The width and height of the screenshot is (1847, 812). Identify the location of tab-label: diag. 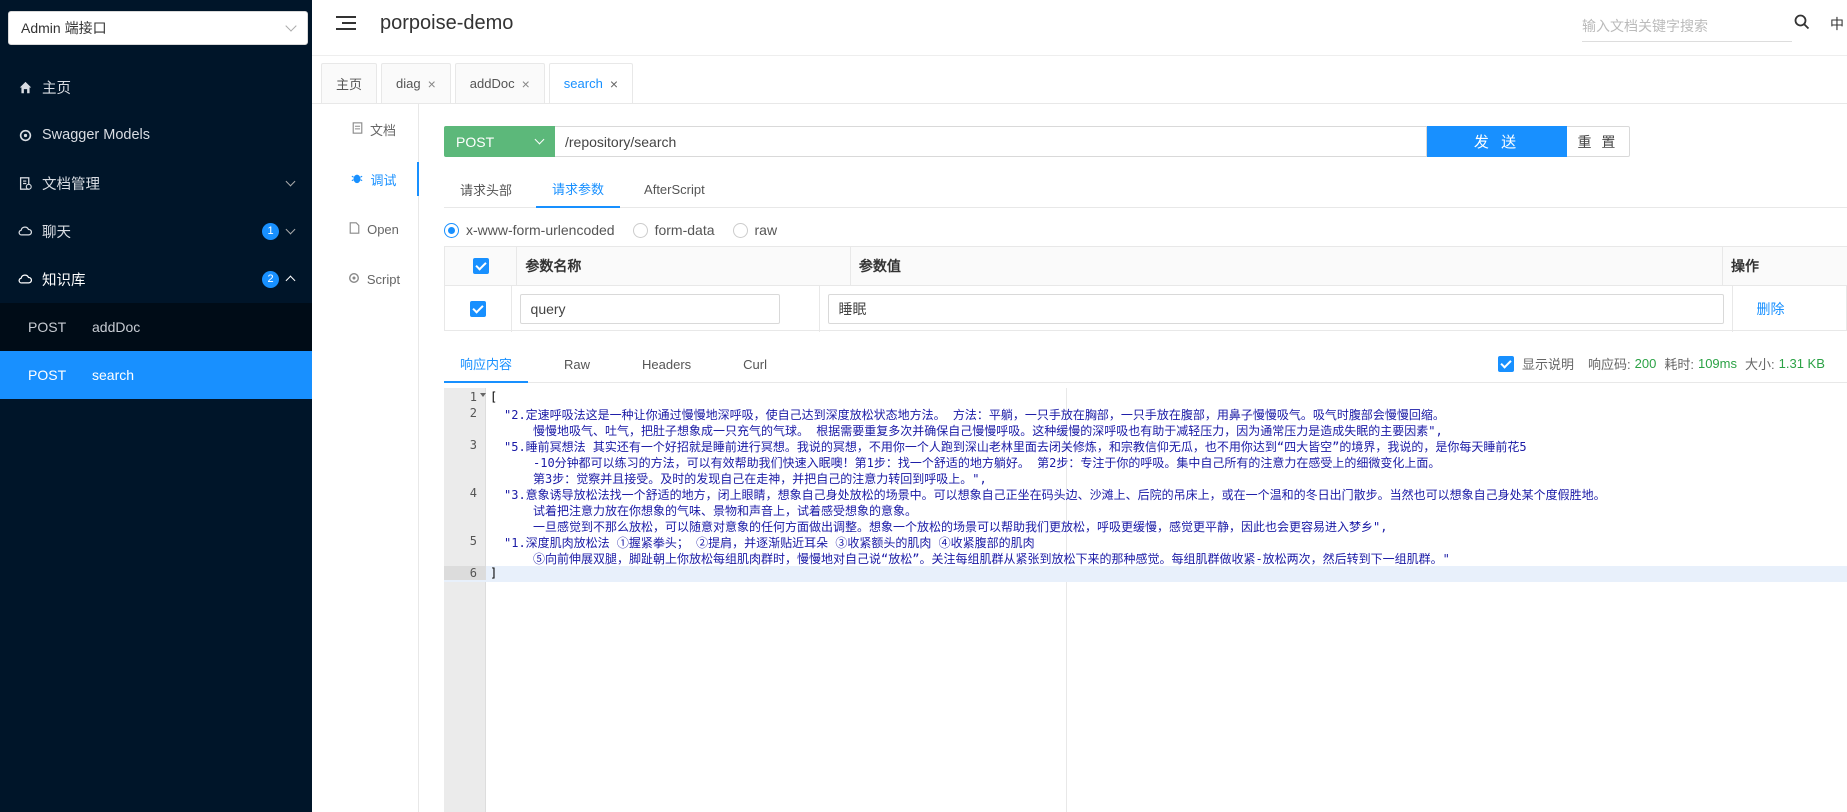
(408, 83).